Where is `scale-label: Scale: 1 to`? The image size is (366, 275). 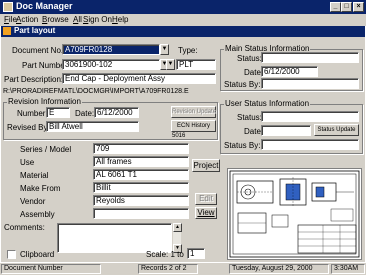
scale-label: Scale: 1 to is located at coordinates (165, 254).